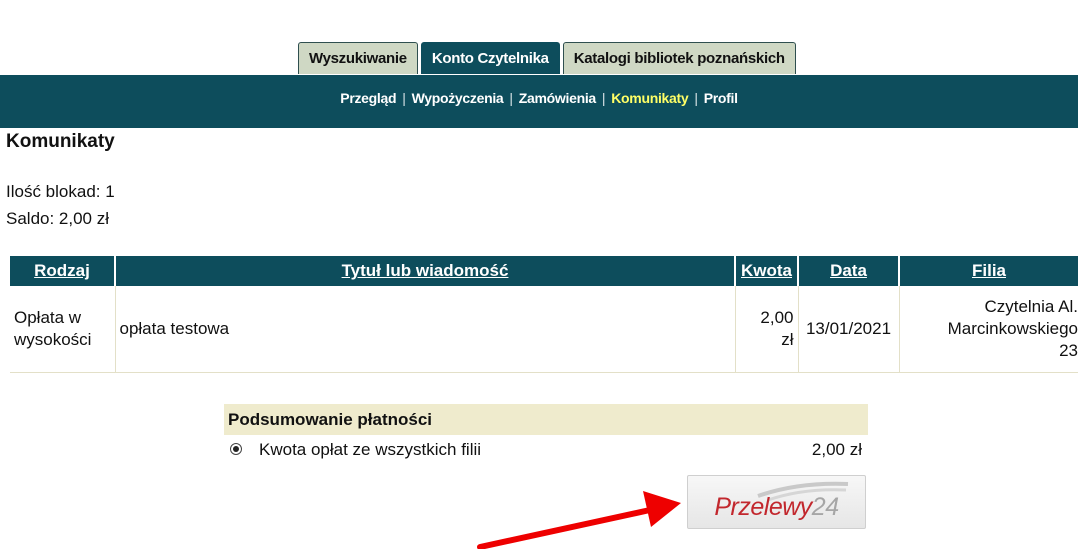 This screenshot has height=549, width=1078. Describe the element at coordinates (425, 271) in the screenshot. I see `column-header-tytul: Tytuł lub wiadomość` at that location.